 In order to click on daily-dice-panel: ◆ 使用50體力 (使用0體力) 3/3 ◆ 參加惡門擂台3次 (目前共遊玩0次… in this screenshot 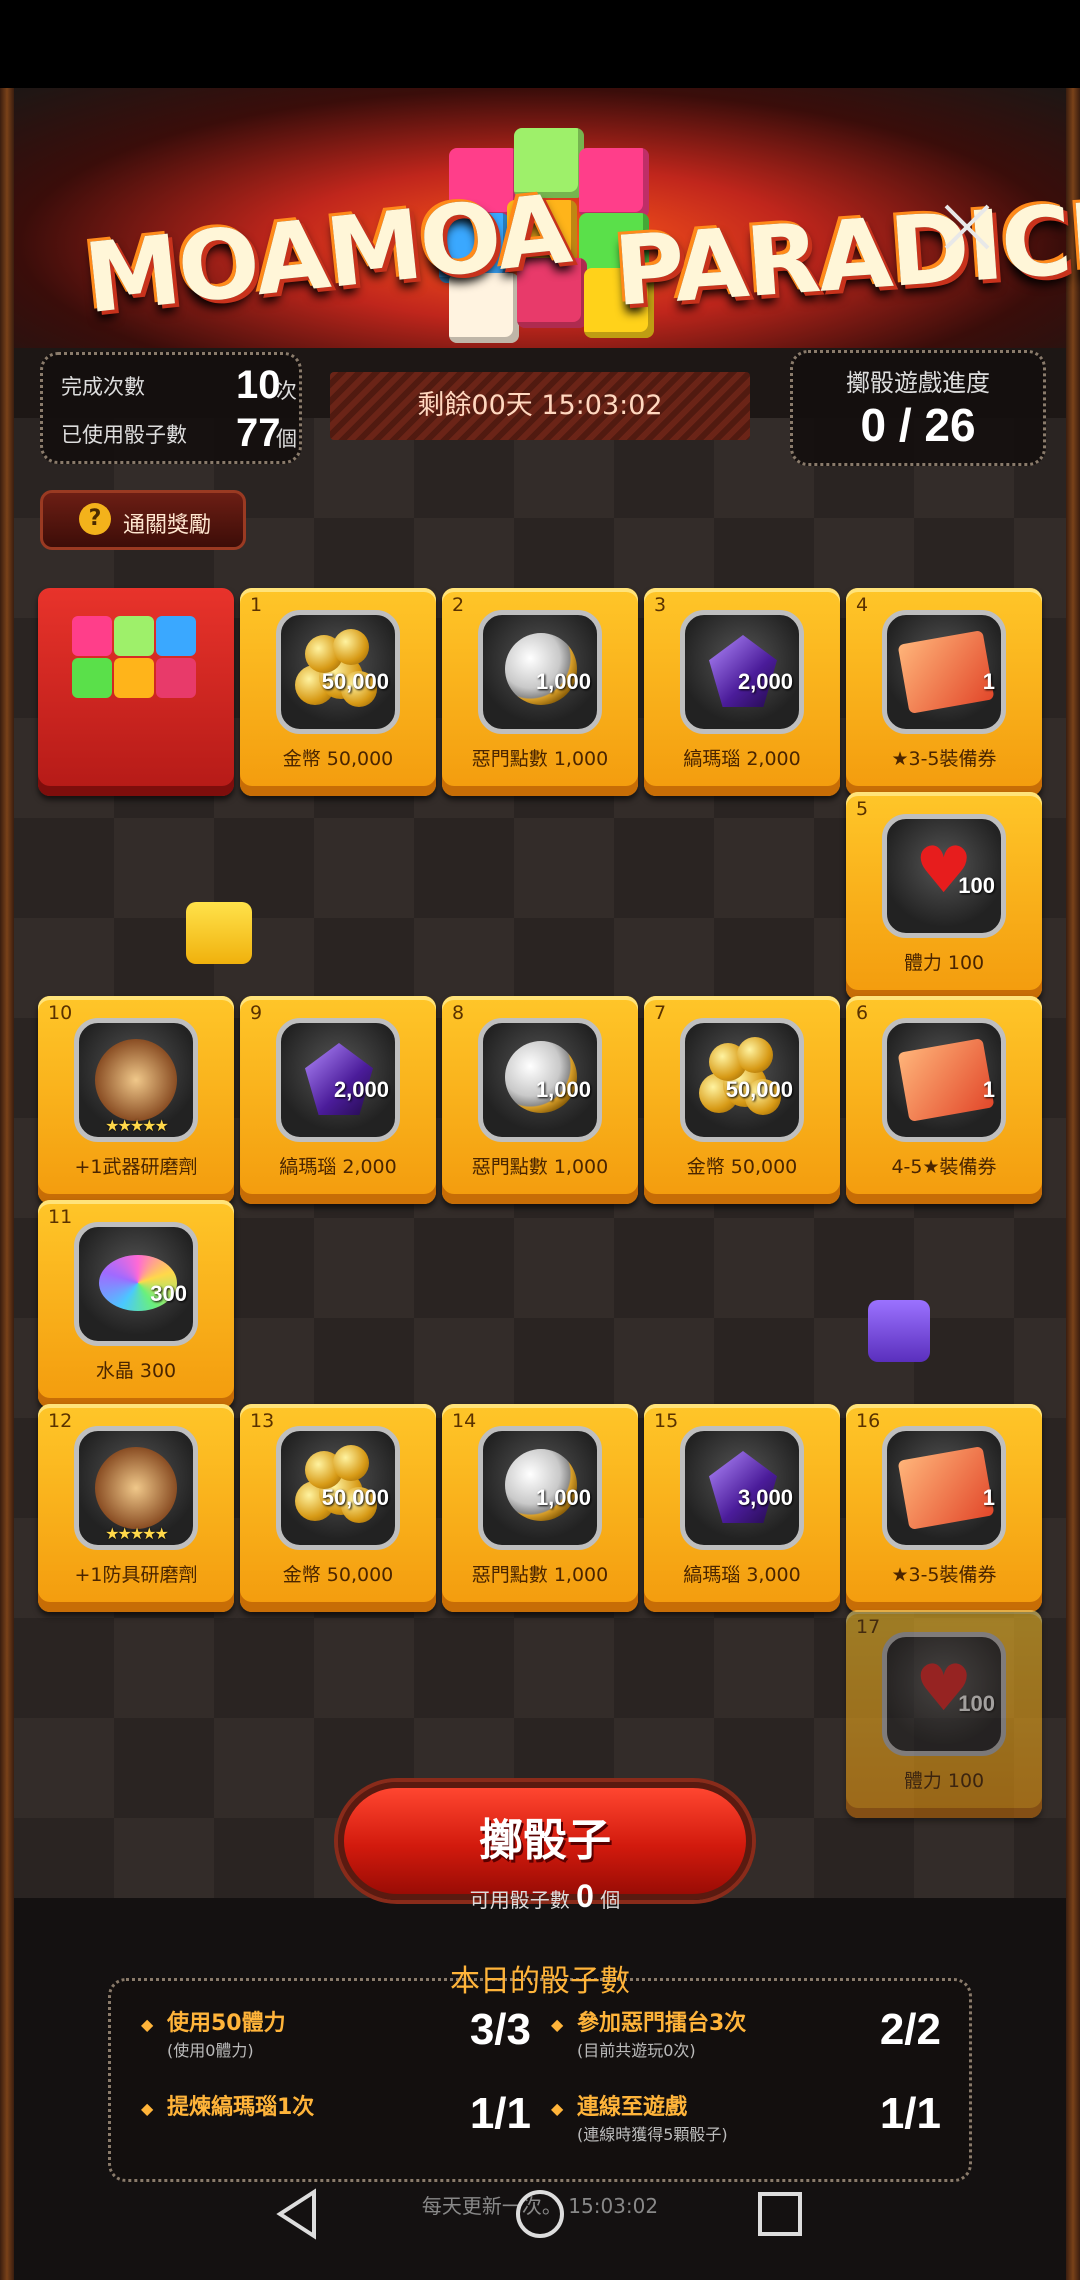, I will do `click(540, 2080)`.